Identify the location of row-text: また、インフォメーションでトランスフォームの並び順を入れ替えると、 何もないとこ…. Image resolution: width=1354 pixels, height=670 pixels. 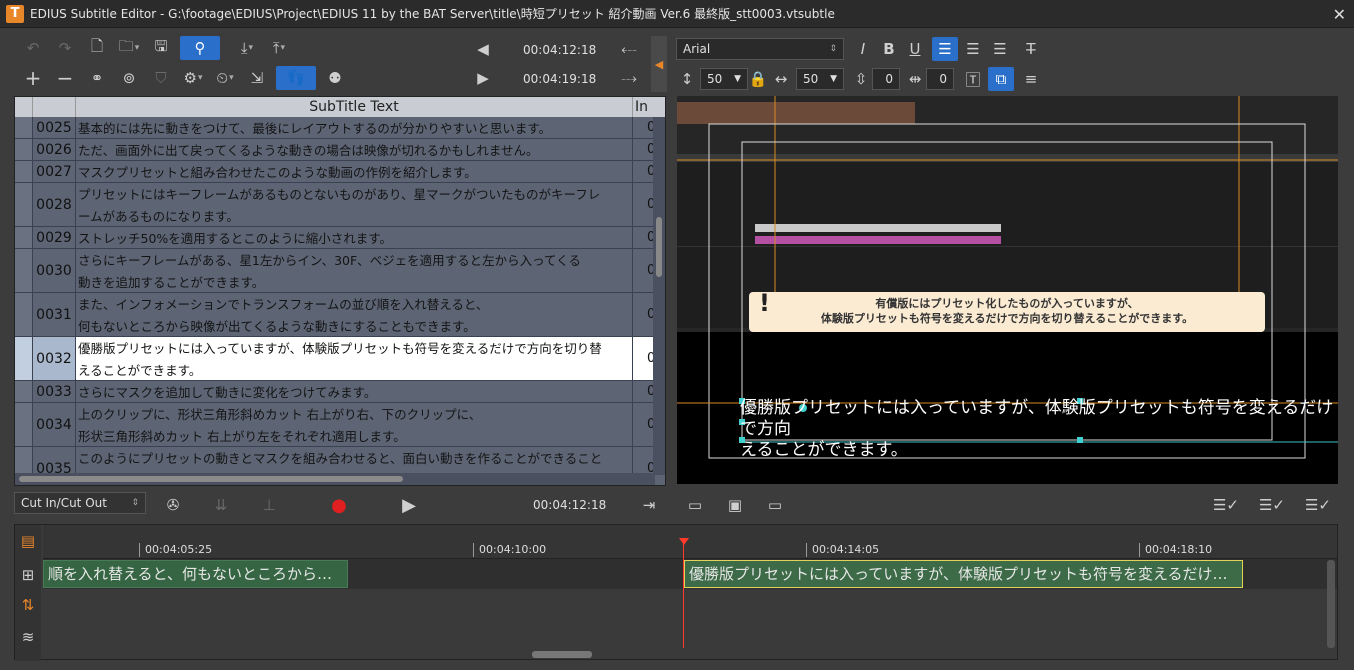
(354, 314).